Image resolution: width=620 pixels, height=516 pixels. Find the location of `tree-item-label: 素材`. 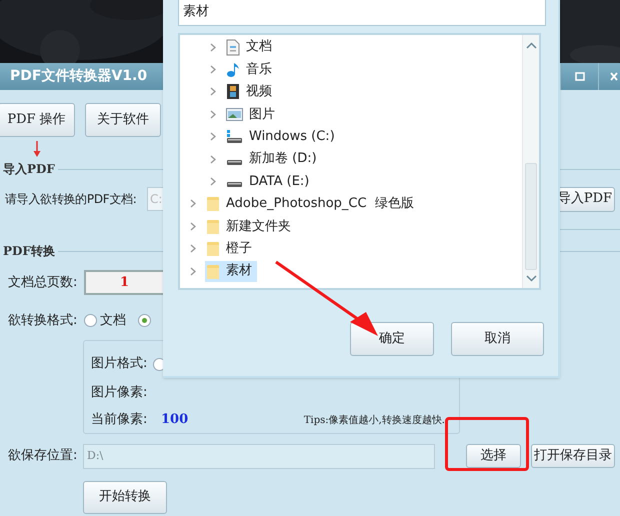

tree-item-label: 素材 is located at coordinates (239, 271).